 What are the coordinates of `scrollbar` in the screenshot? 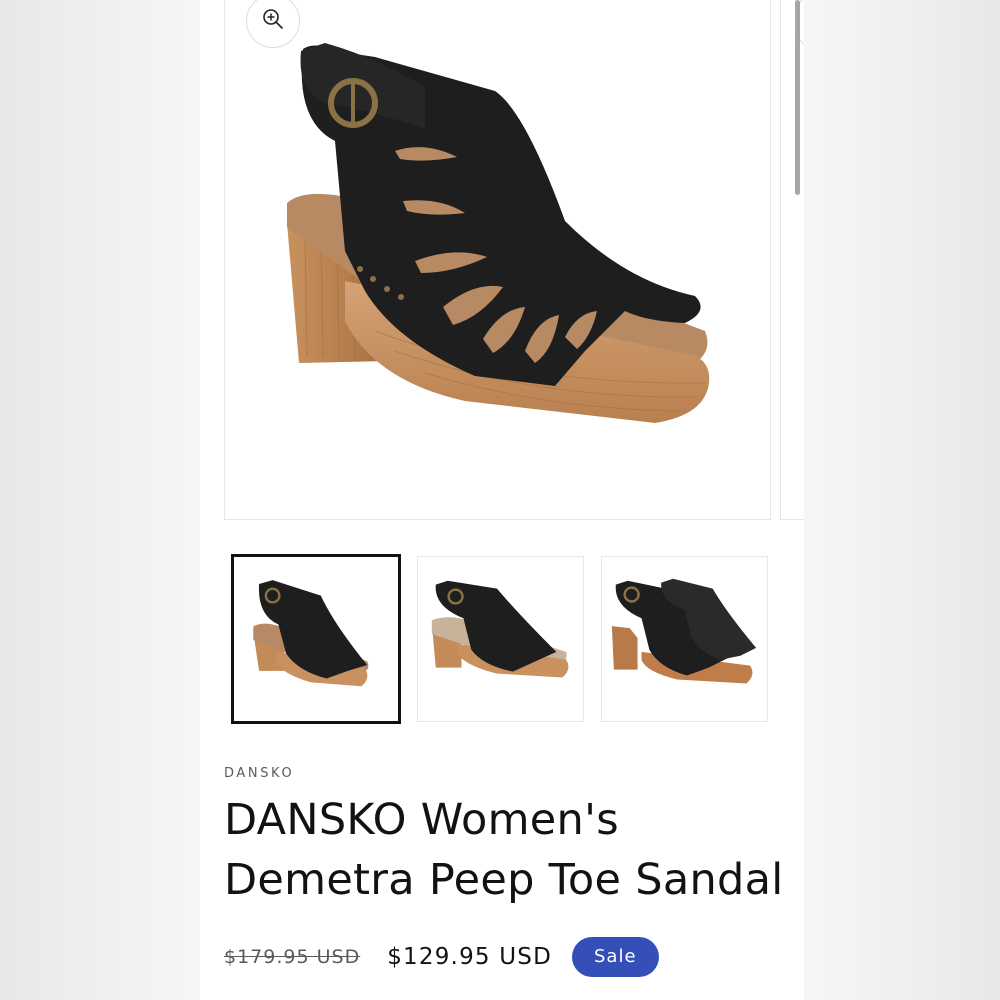 It's located at (797, 97).